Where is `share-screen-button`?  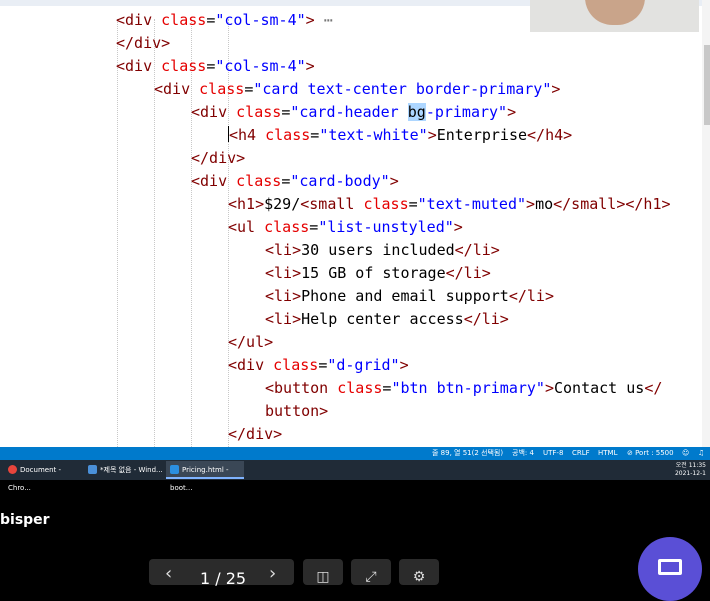
share-screen-button is located at coordinates (670, 569).